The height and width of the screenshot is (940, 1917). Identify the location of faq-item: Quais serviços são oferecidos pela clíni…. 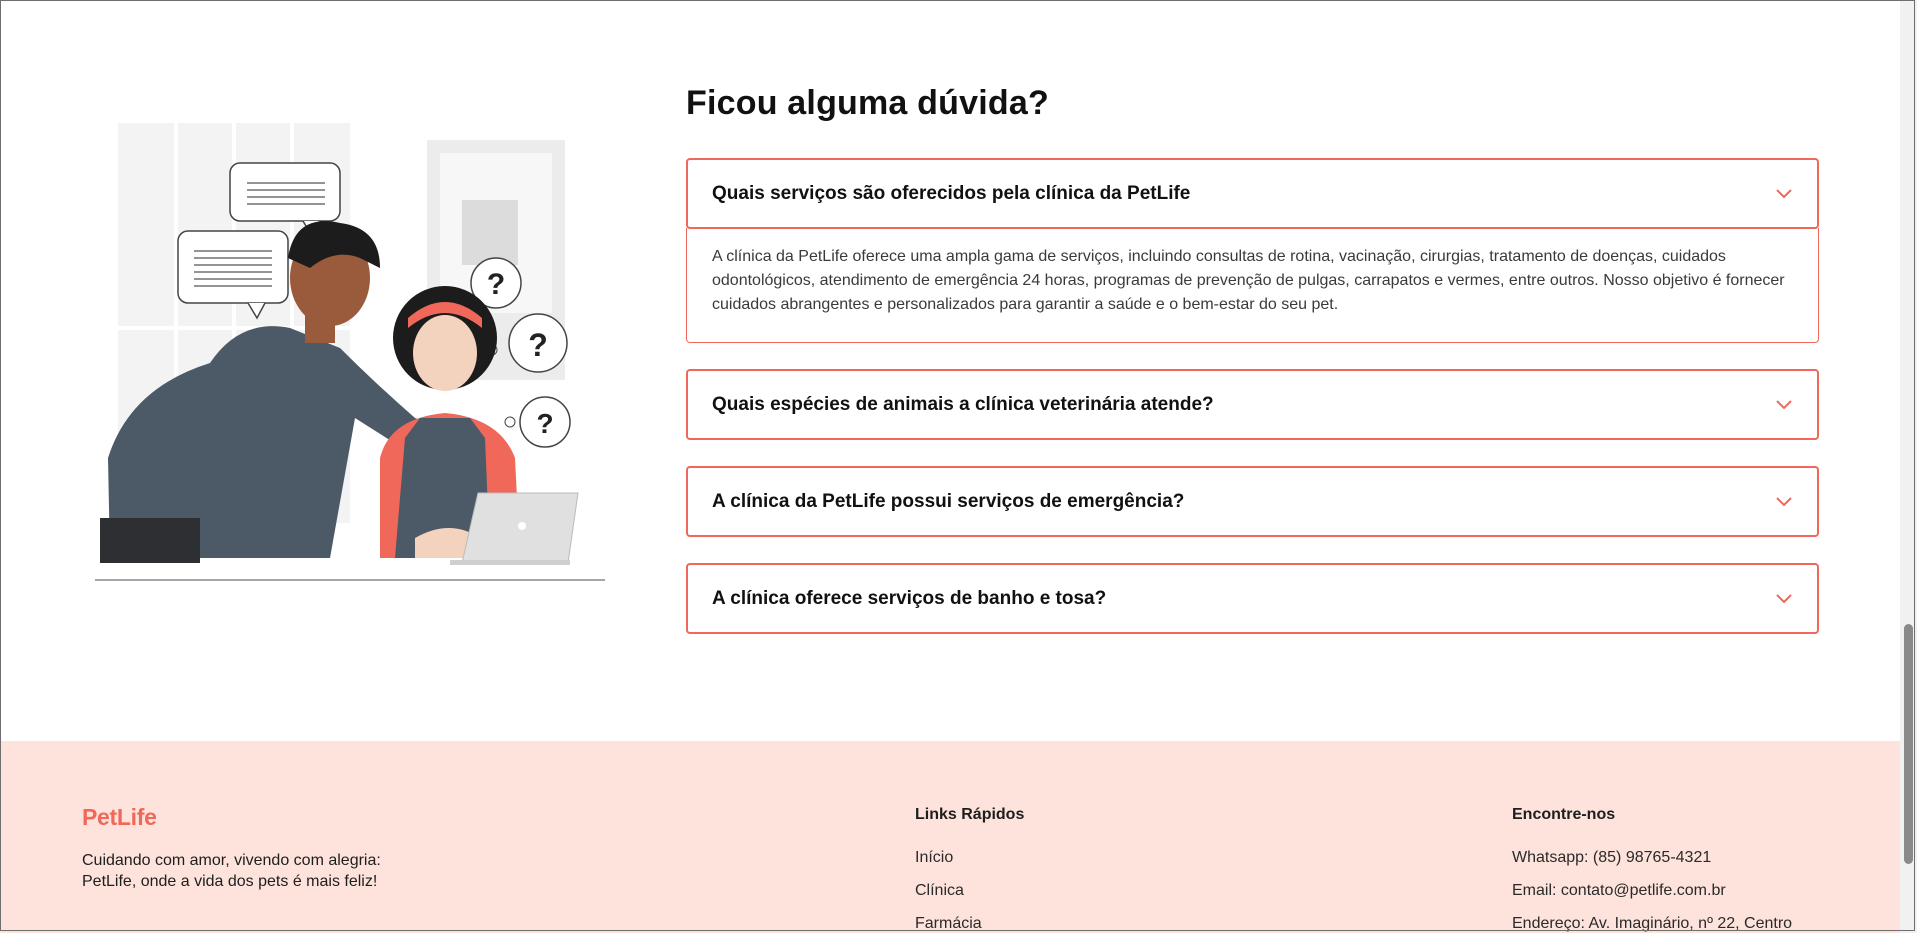
(1252, 250).